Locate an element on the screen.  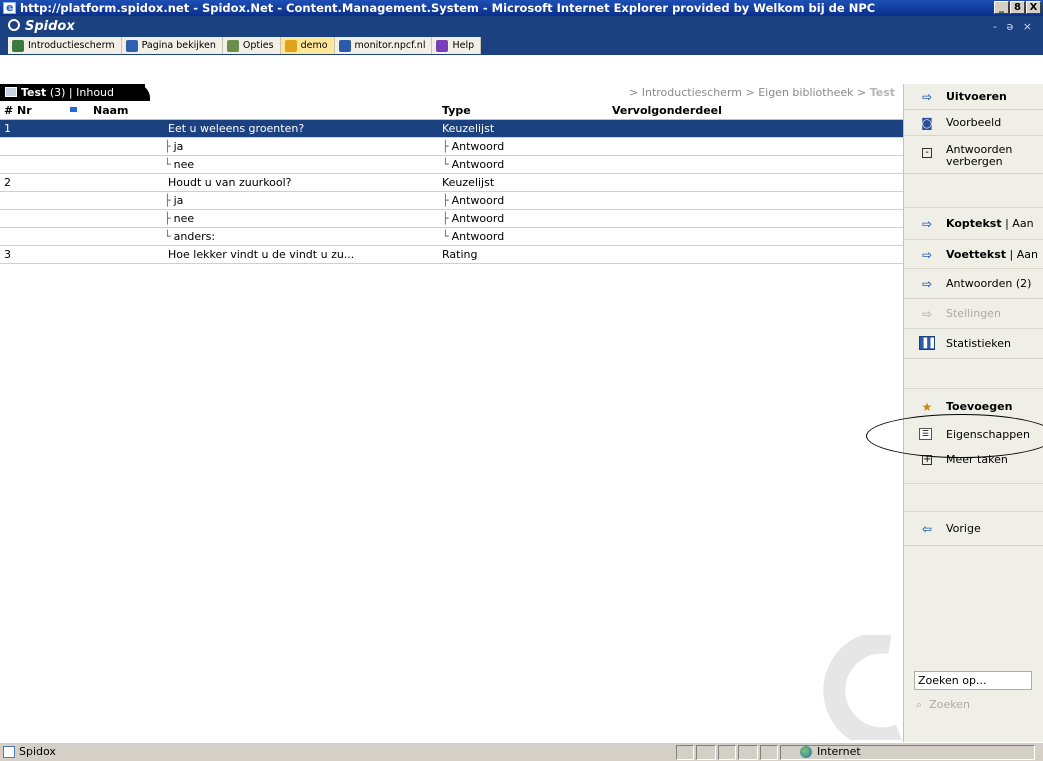
tab-title: Test is located at coordinates (34, 92).